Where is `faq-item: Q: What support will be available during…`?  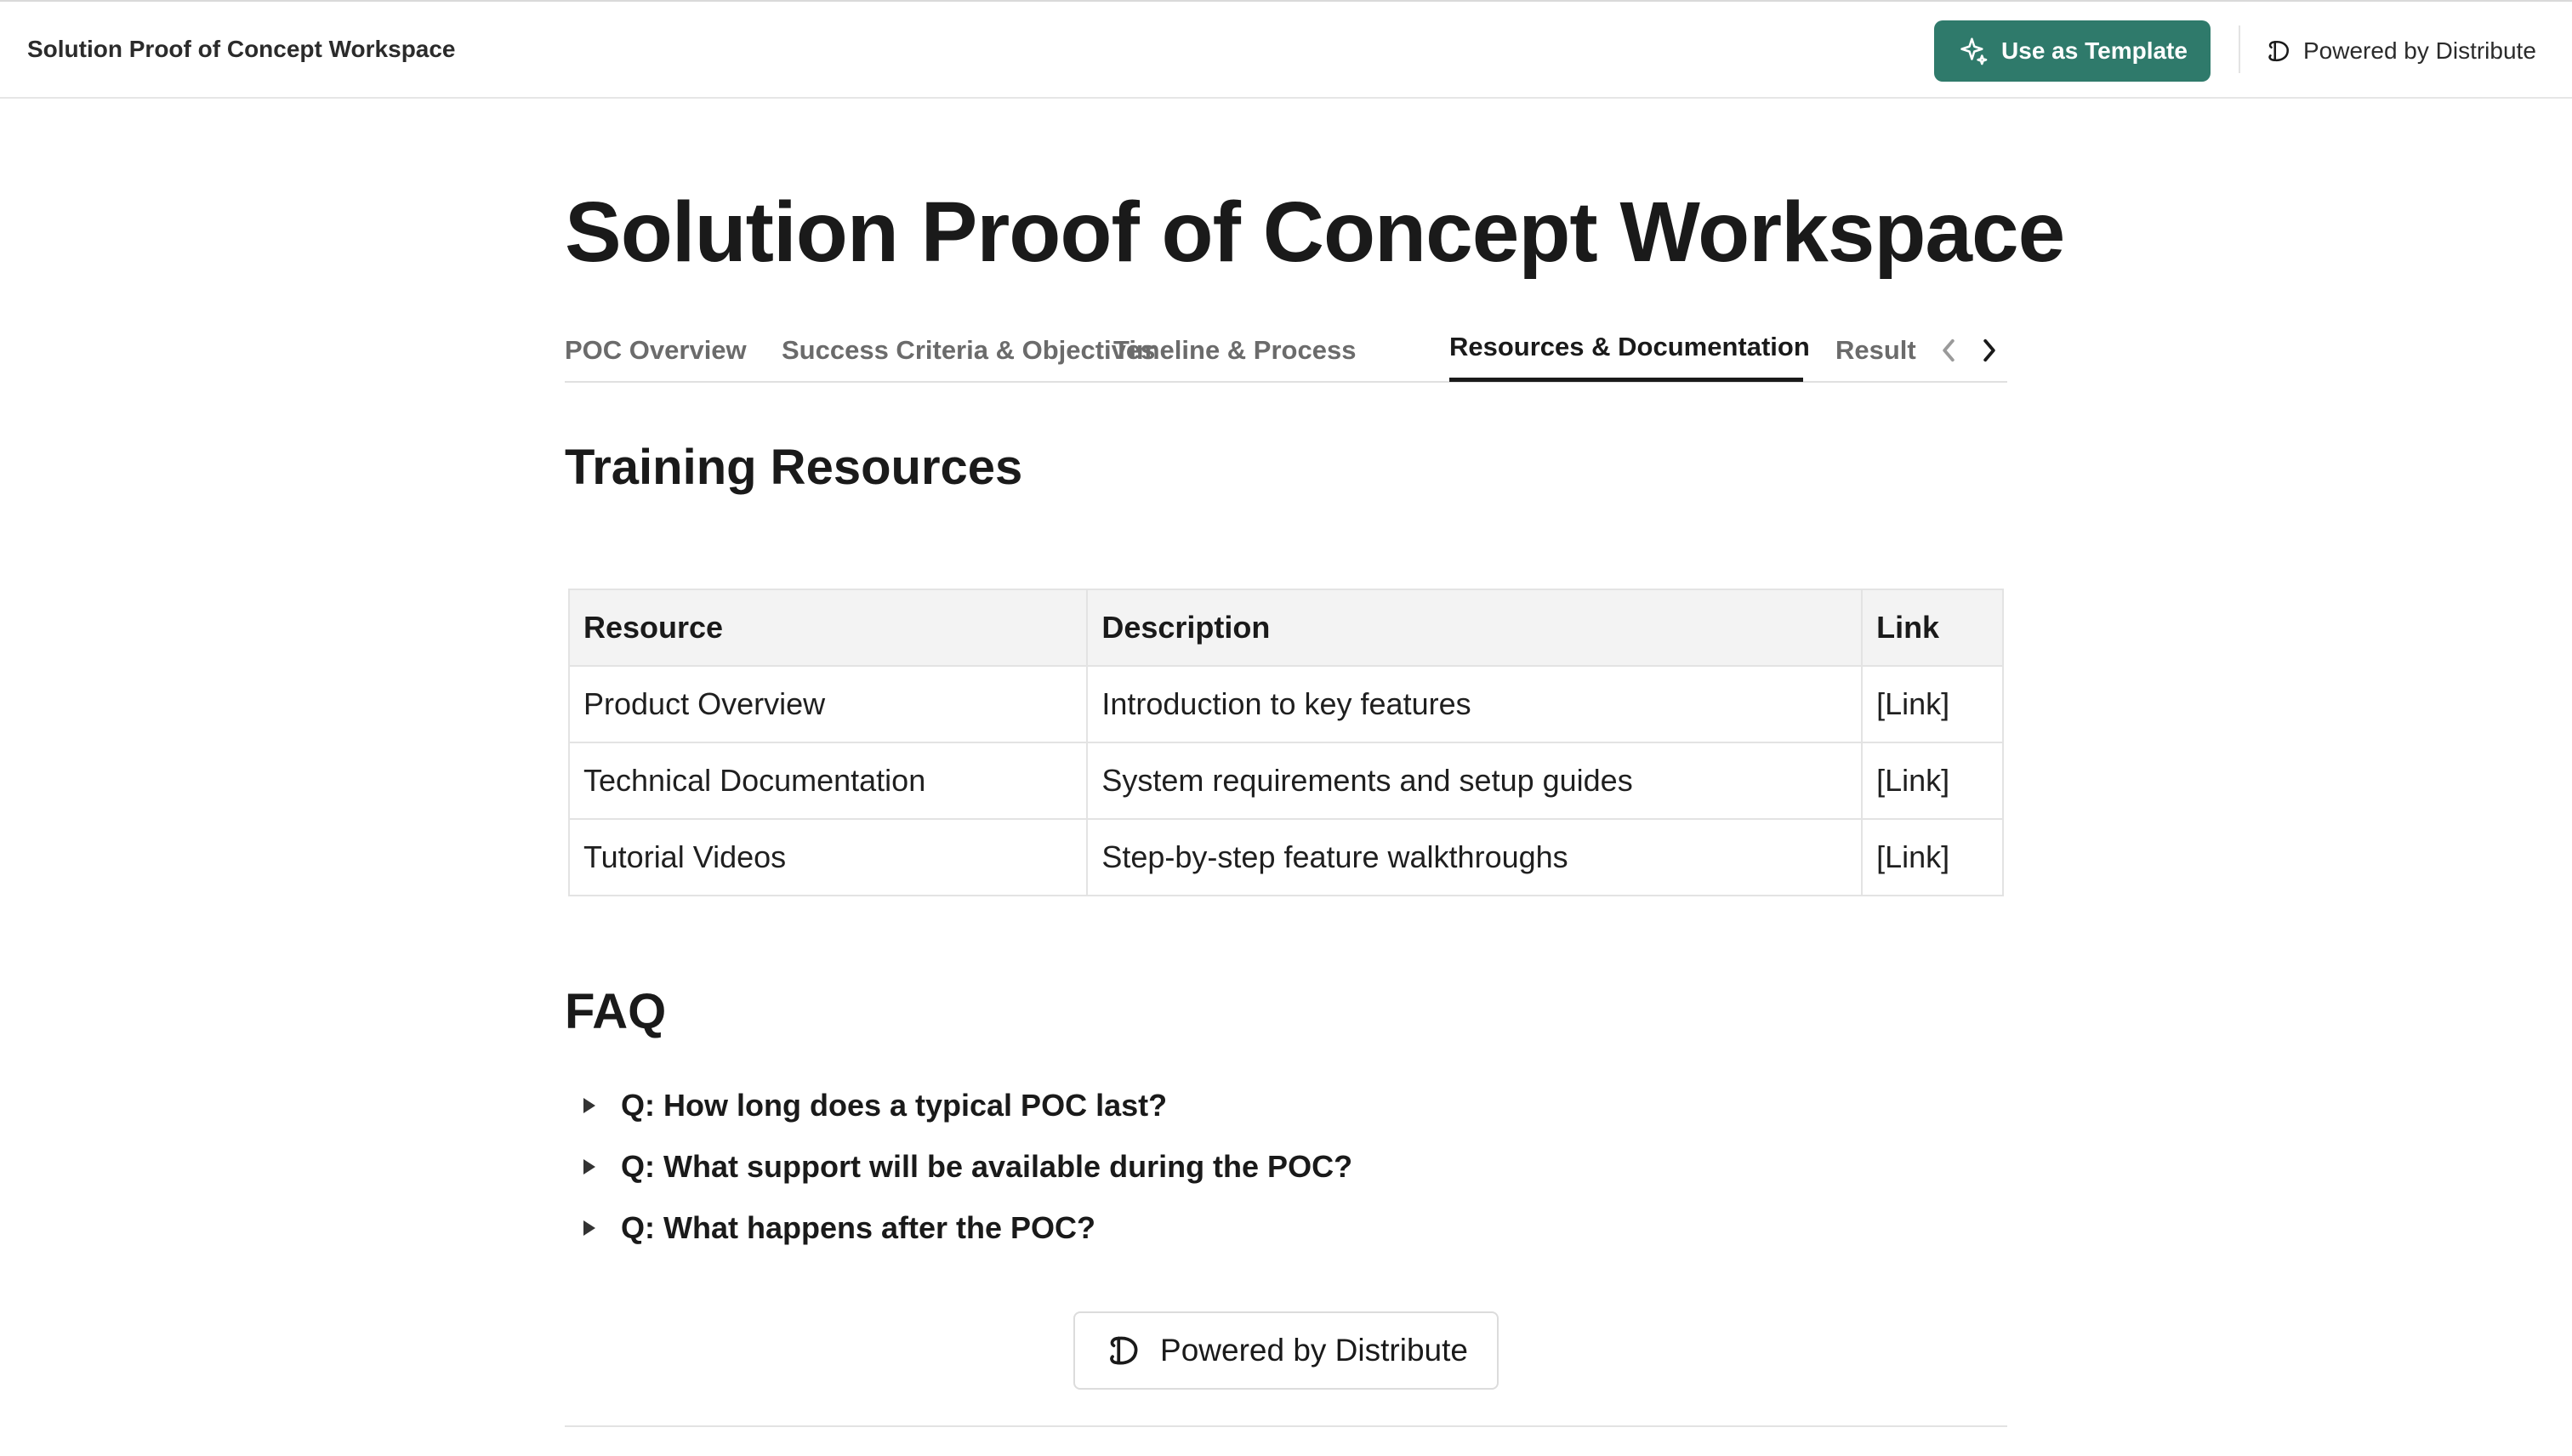
faq-item: Q: What support will be available during… is located at coordinates (1259, 1166).